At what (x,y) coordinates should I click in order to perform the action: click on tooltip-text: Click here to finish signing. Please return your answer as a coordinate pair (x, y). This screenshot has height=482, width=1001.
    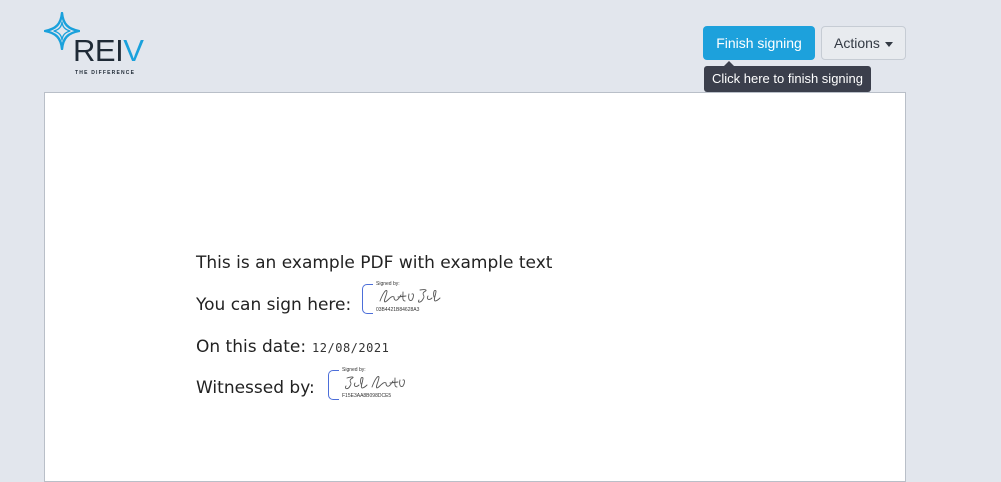
    Looking at the image, I should click on (787, 78).